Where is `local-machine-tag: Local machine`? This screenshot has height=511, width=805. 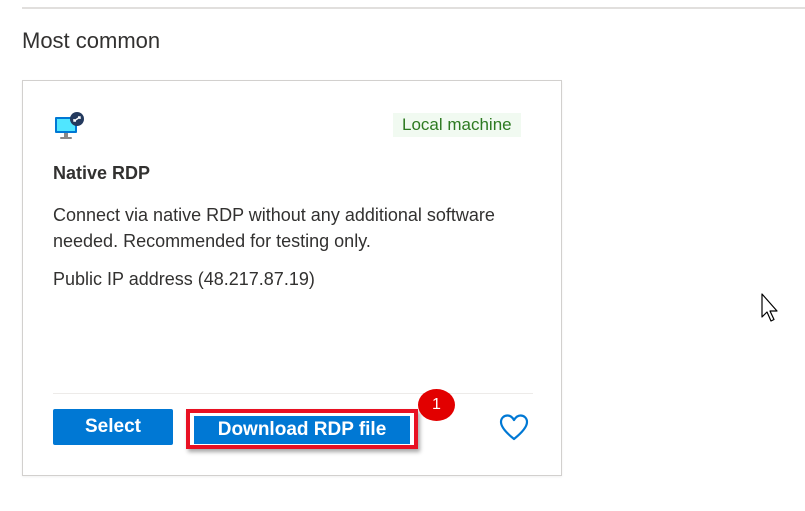 local-machine-tag: Local machine is located at coordinates (457, 125).